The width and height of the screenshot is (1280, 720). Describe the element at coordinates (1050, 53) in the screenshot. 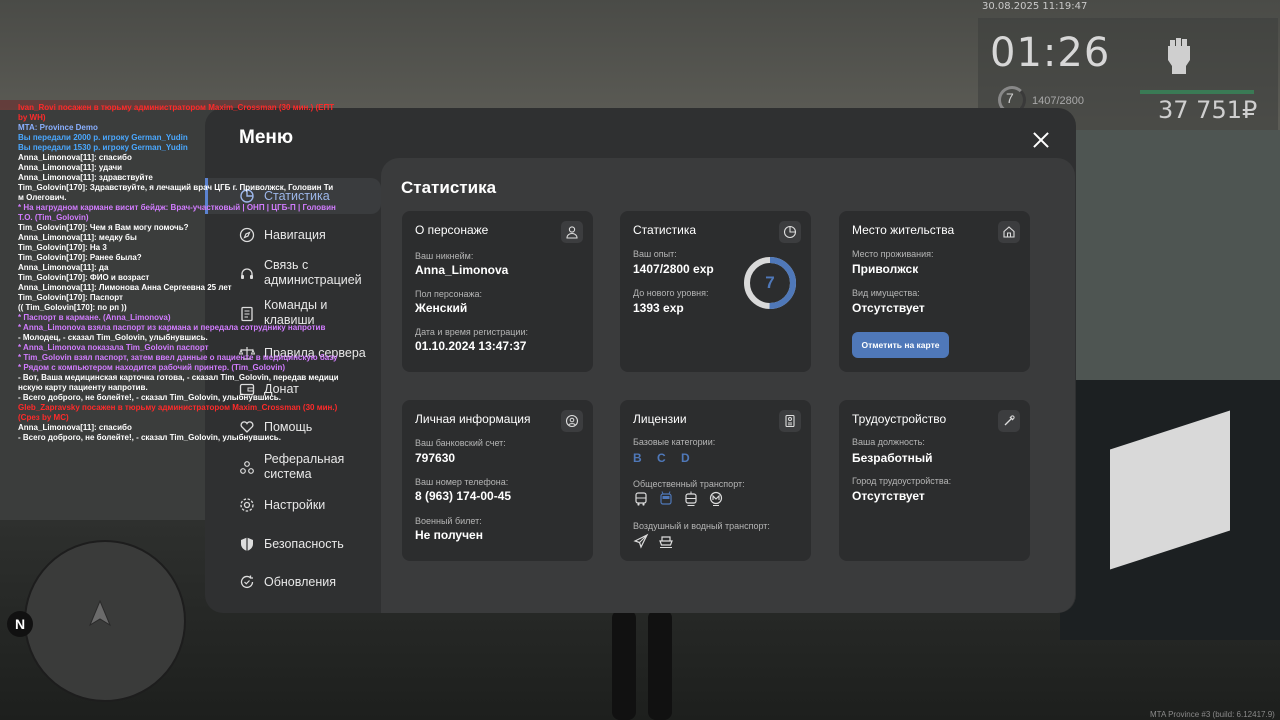

I see `hud-time: 01:26` at that location.